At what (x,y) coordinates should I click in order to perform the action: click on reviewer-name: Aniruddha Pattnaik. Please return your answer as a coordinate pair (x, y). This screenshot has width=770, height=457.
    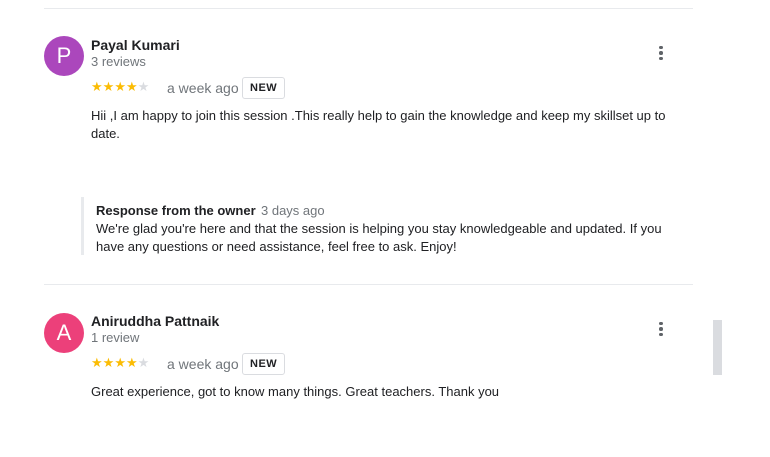
    Looking at the image, I should click on (155, 321).